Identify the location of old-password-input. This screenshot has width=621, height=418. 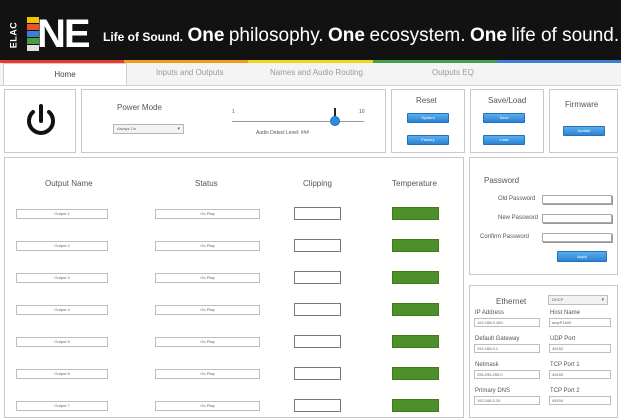
(577, 199).